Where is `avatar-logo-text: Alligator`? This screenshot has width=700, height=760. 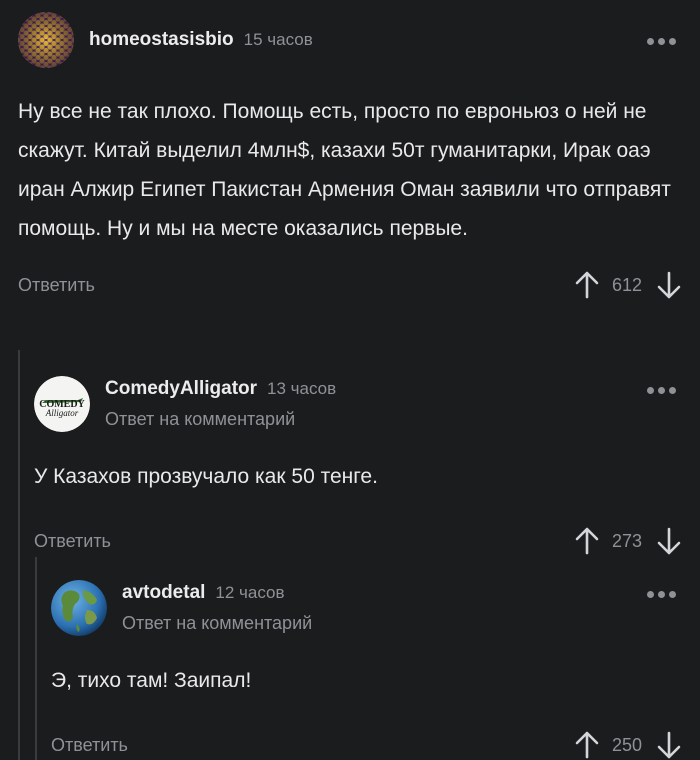
avatar-logo-text: Alligator is located at coordinates (62, 413).